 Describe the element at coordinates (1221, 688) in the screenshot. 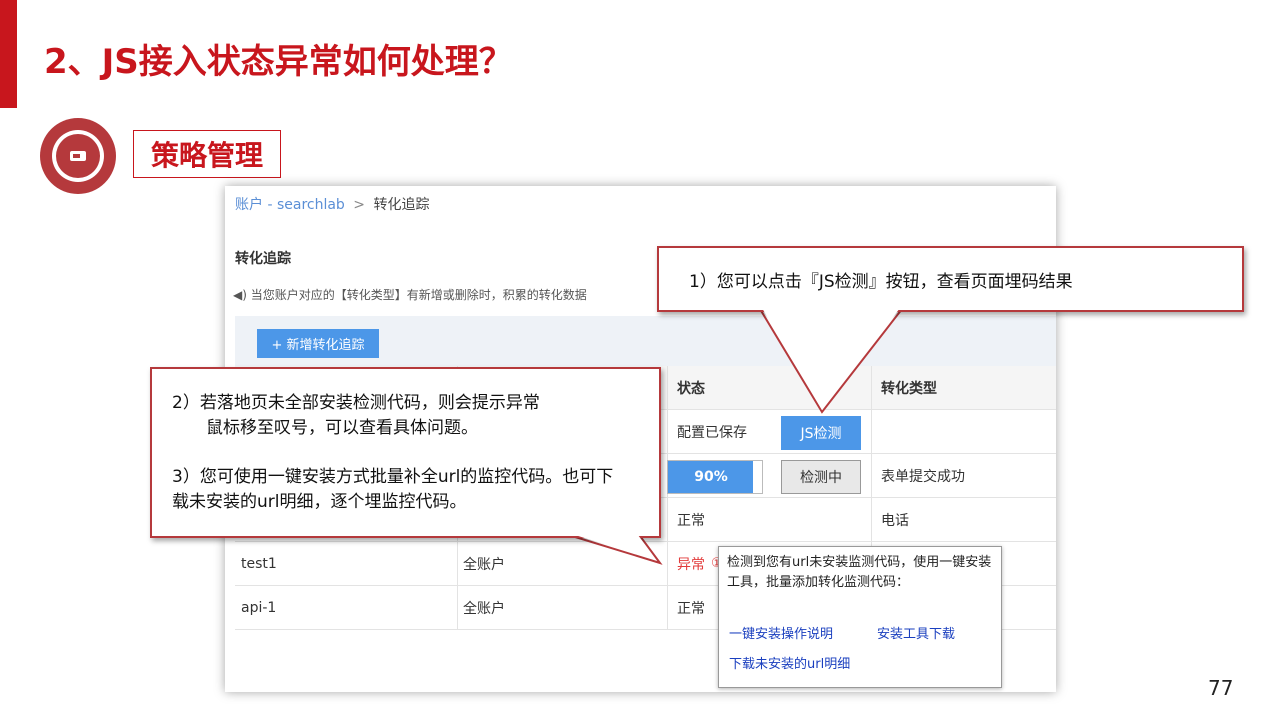

I see `page-number: 77` at that location.